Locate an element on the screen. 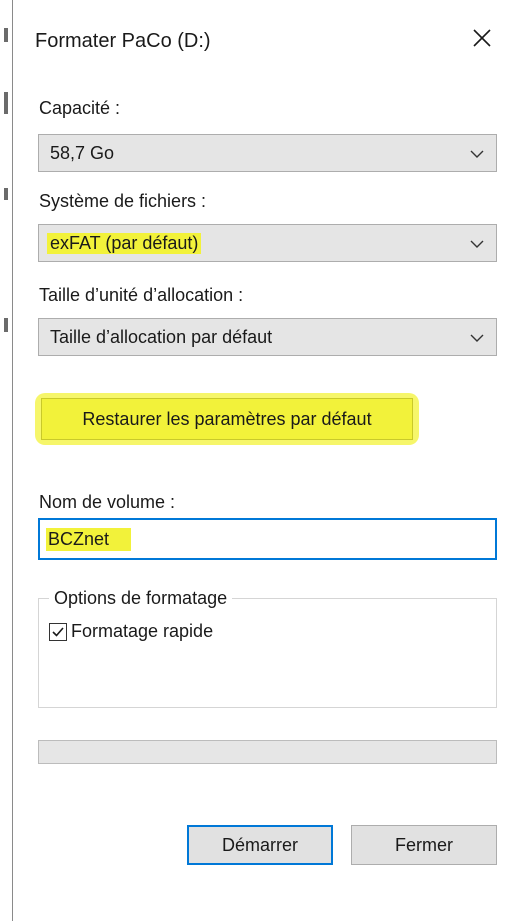 The width and height of the screenshot is (508, 921). background-window-edge is located at coordinates (6, 460).